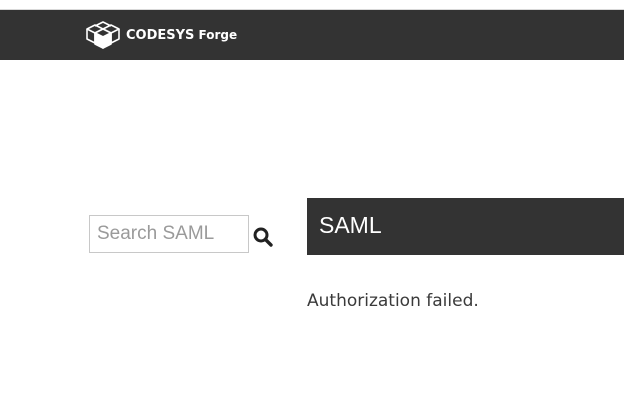 The image size is (624, 402). I want to click on brand-home-link: CODESYS Forge, so click(160, 35).